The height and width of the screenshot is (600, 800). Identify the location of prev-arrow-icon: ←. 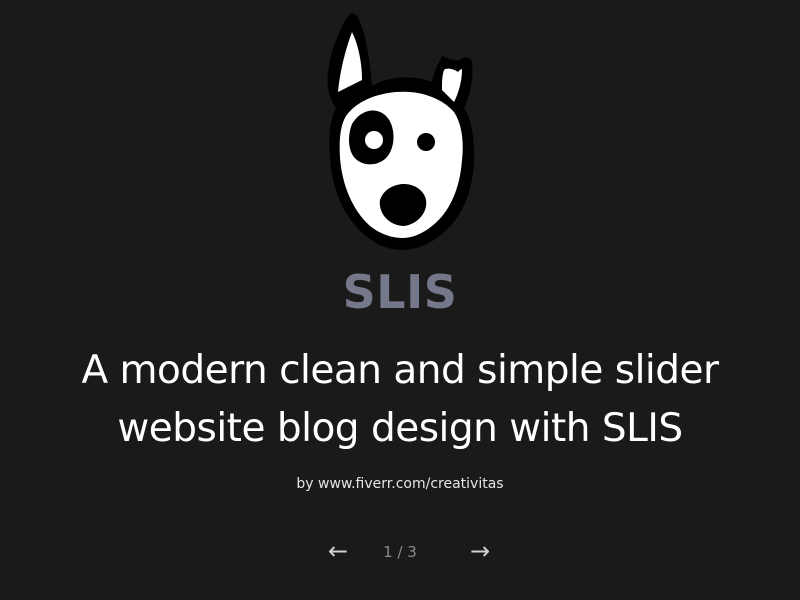
(338, 551).